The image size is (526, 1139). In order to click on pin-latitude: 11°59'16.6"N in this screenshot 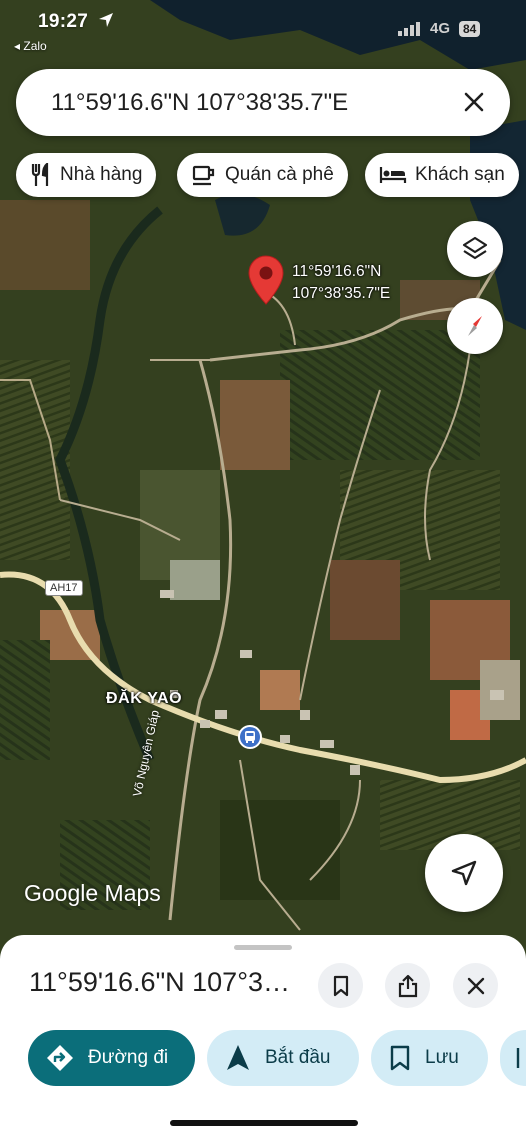, I will do `click(337, 271)`.